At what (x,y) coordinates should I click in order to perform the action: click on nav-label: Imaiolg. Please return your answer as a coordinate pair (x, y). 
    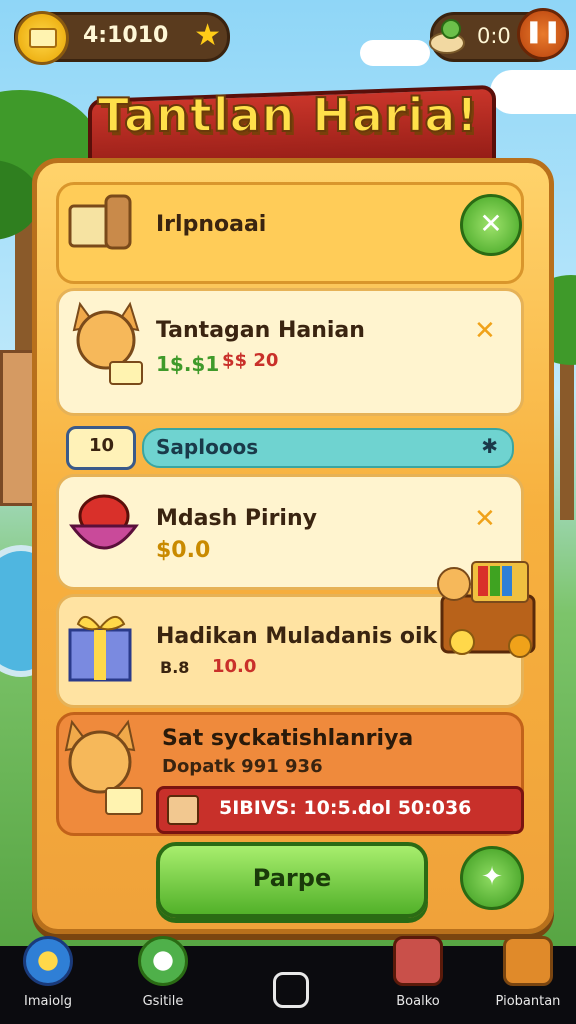
    Looking at the image, I should click on (48, 1001).